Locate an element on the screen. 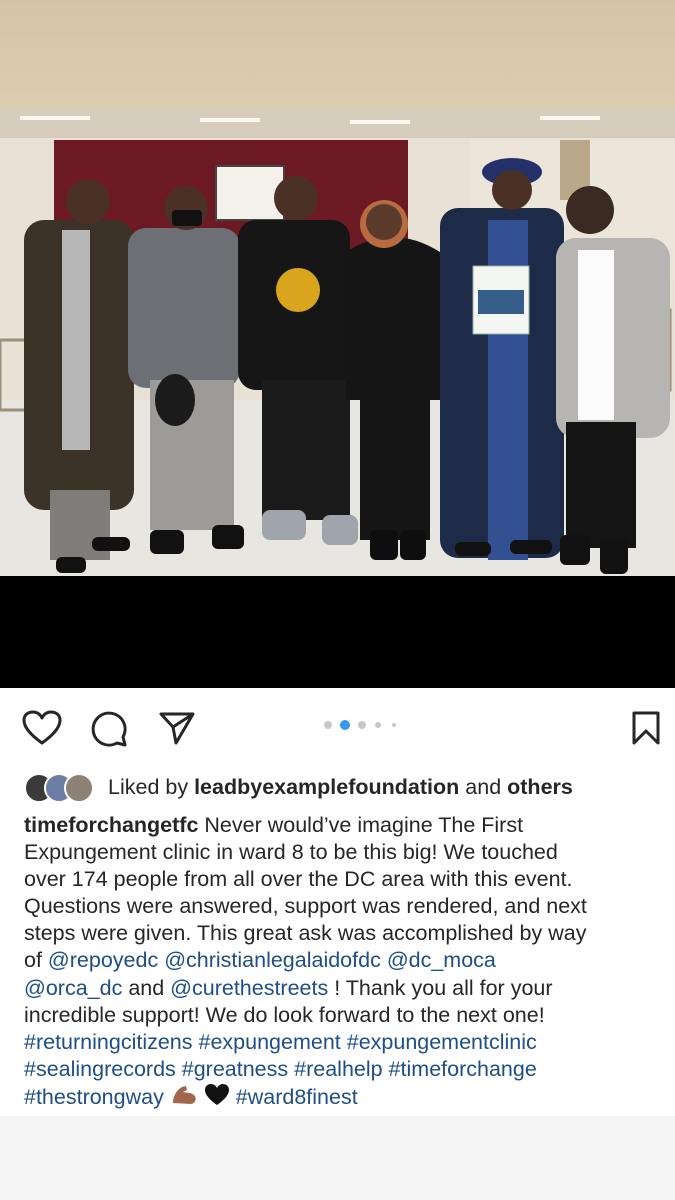 This screenshot has height=1200, width=675. liker-avatars is located at coordinates (64, 788).